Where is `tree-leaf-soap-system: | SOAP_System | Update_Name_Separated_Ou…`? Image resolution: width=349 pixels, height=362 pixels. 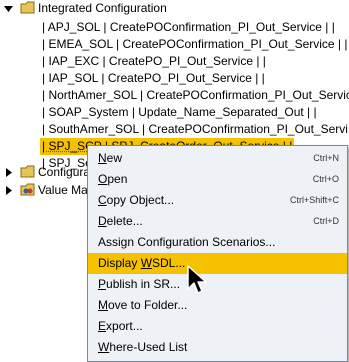 tree-leaf-soap-system: | SOAP_System | Update_Name_Separated_Ou… is located at coordinates (174, 112).